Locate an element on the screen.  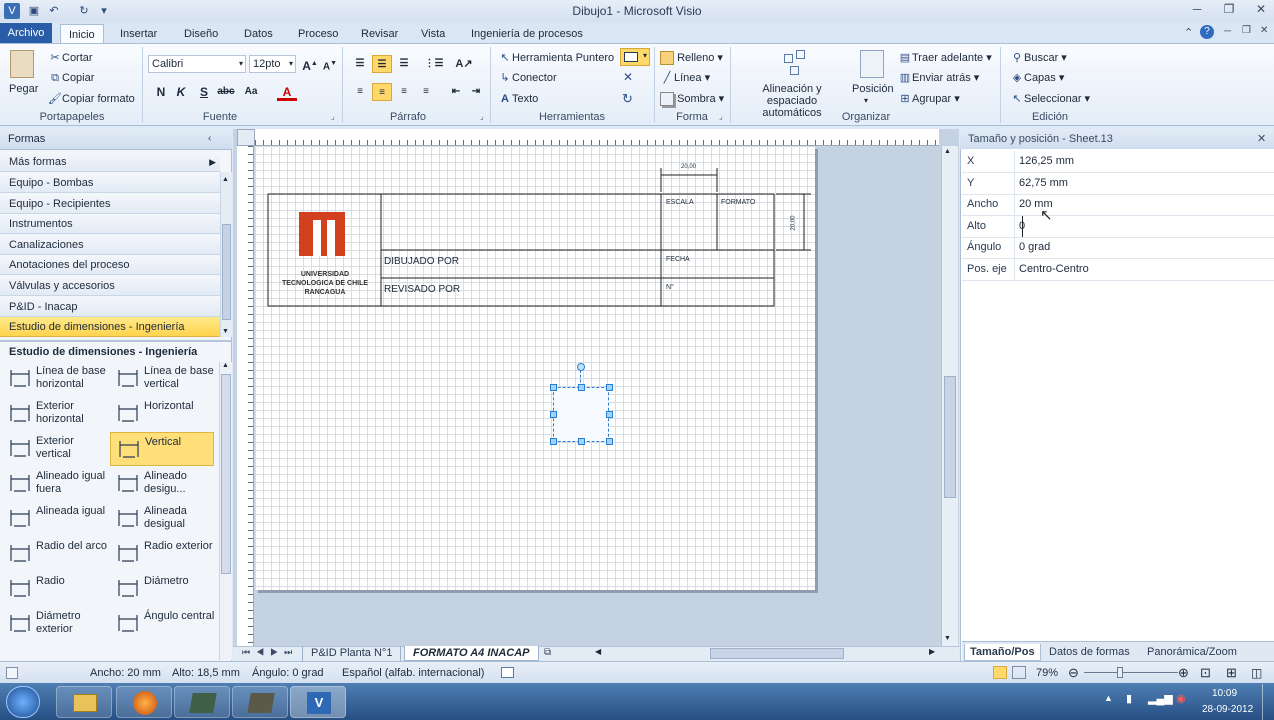
property-value-field: 0 grad is located at coordinates (1142, 247).